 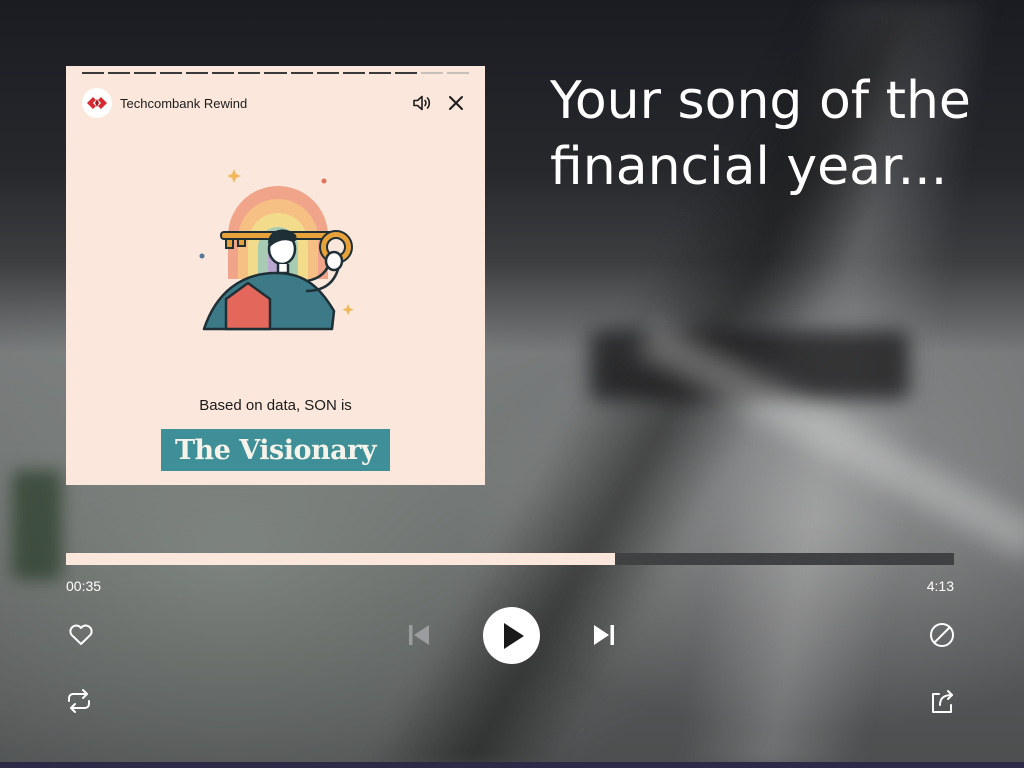 I want to click on persona-badge: The Visionary, so click(x=275, y=450).